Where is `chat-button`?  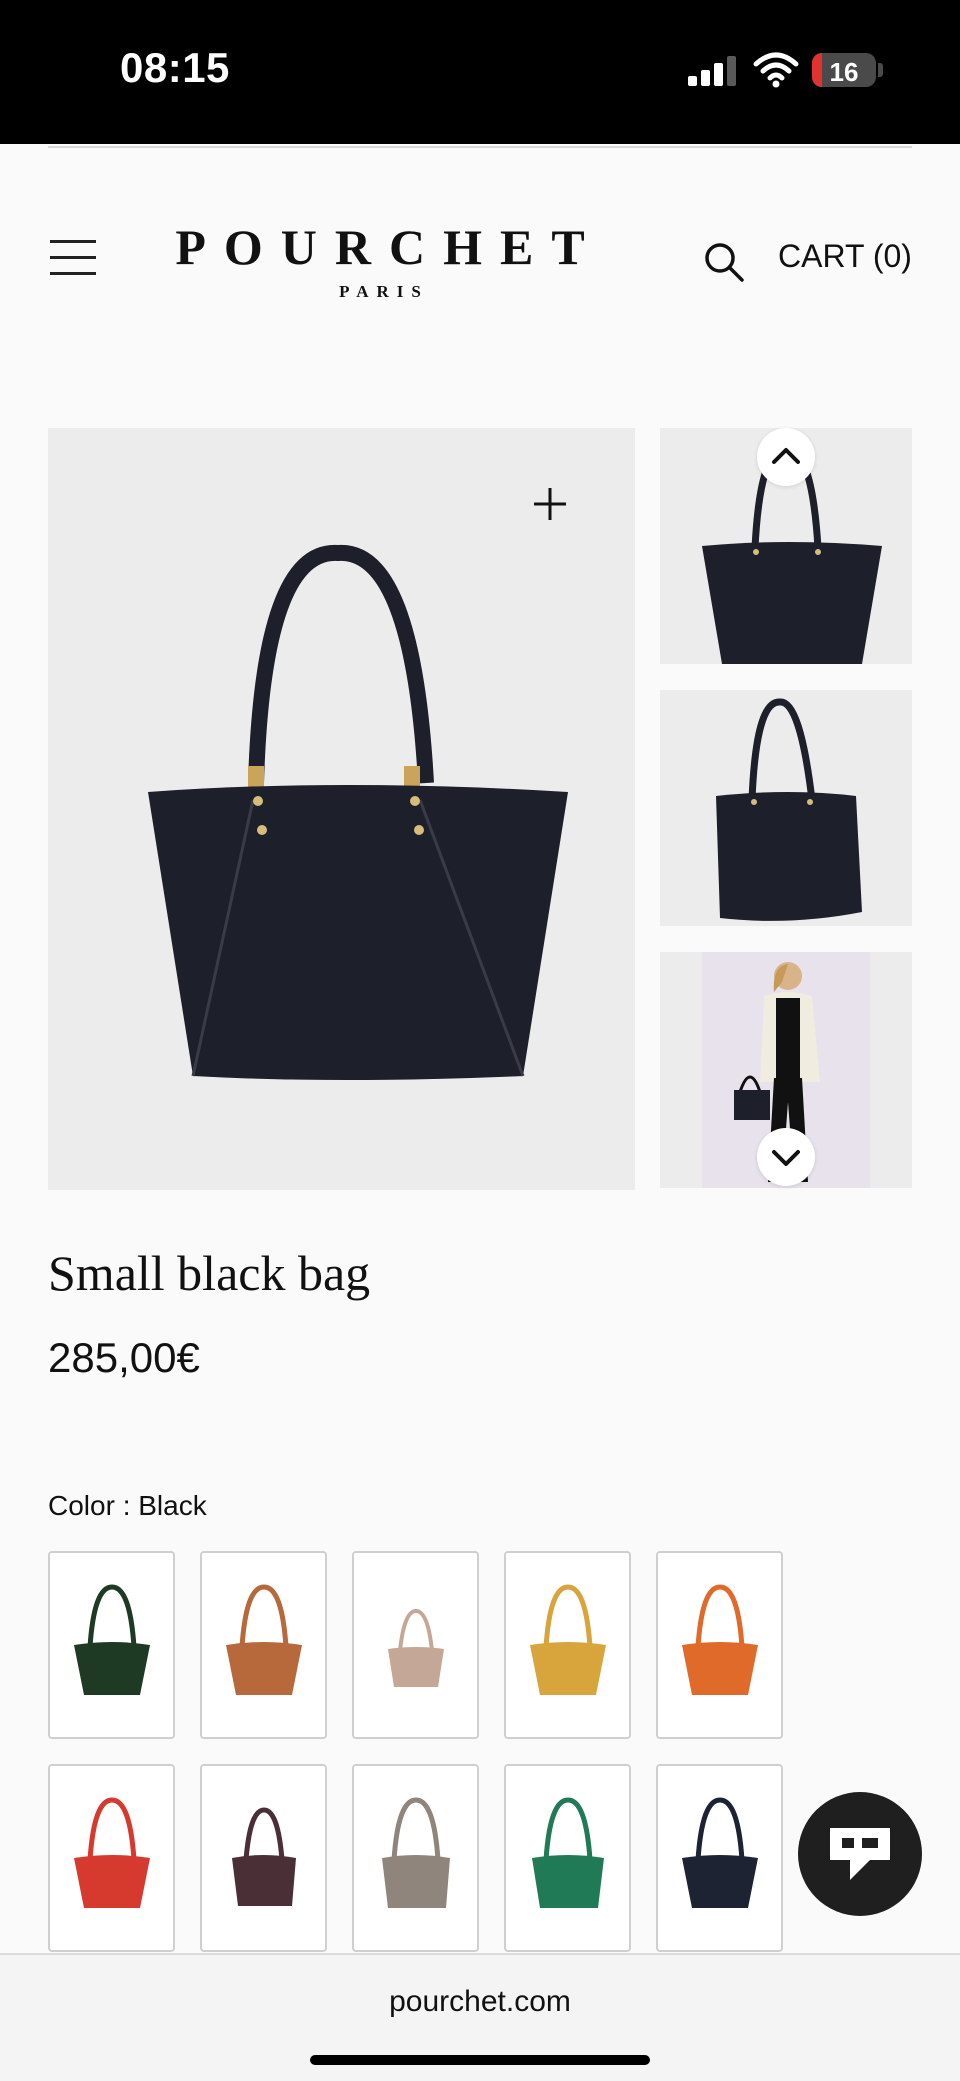
chat-button is located at coordinates (860, 1854).